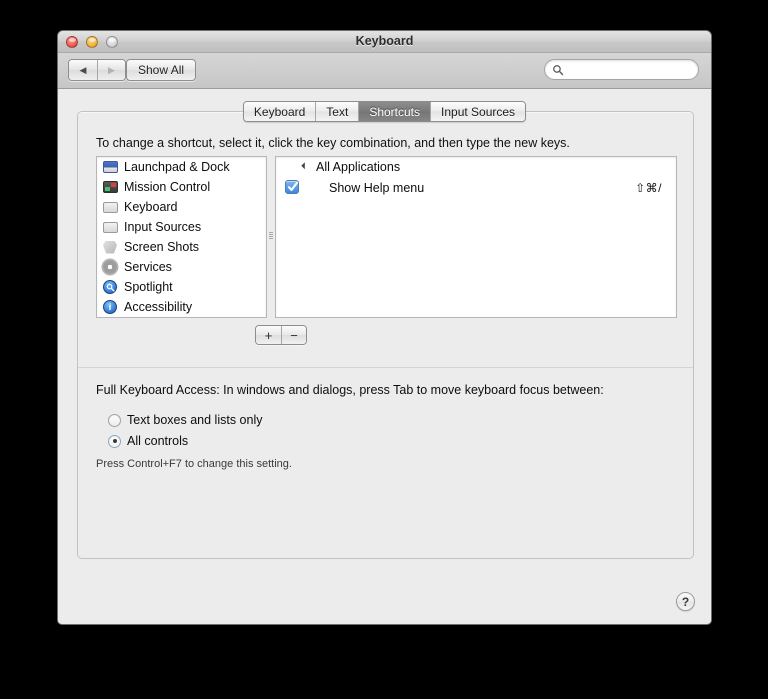 The image size is (768, 699). I want to click on tab-shortcuts: Shortcuts, so click(394, 111).